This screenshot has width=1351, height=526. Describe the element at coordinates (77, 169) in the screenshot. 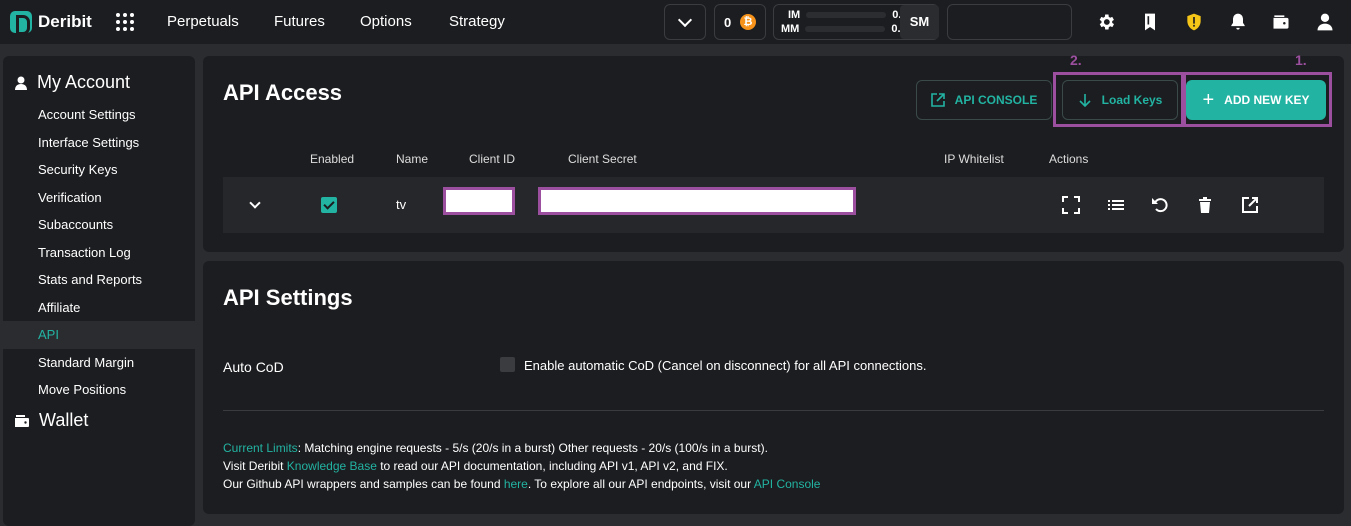

I see `sidebar-item-security-keys: Security Keys` at that location.